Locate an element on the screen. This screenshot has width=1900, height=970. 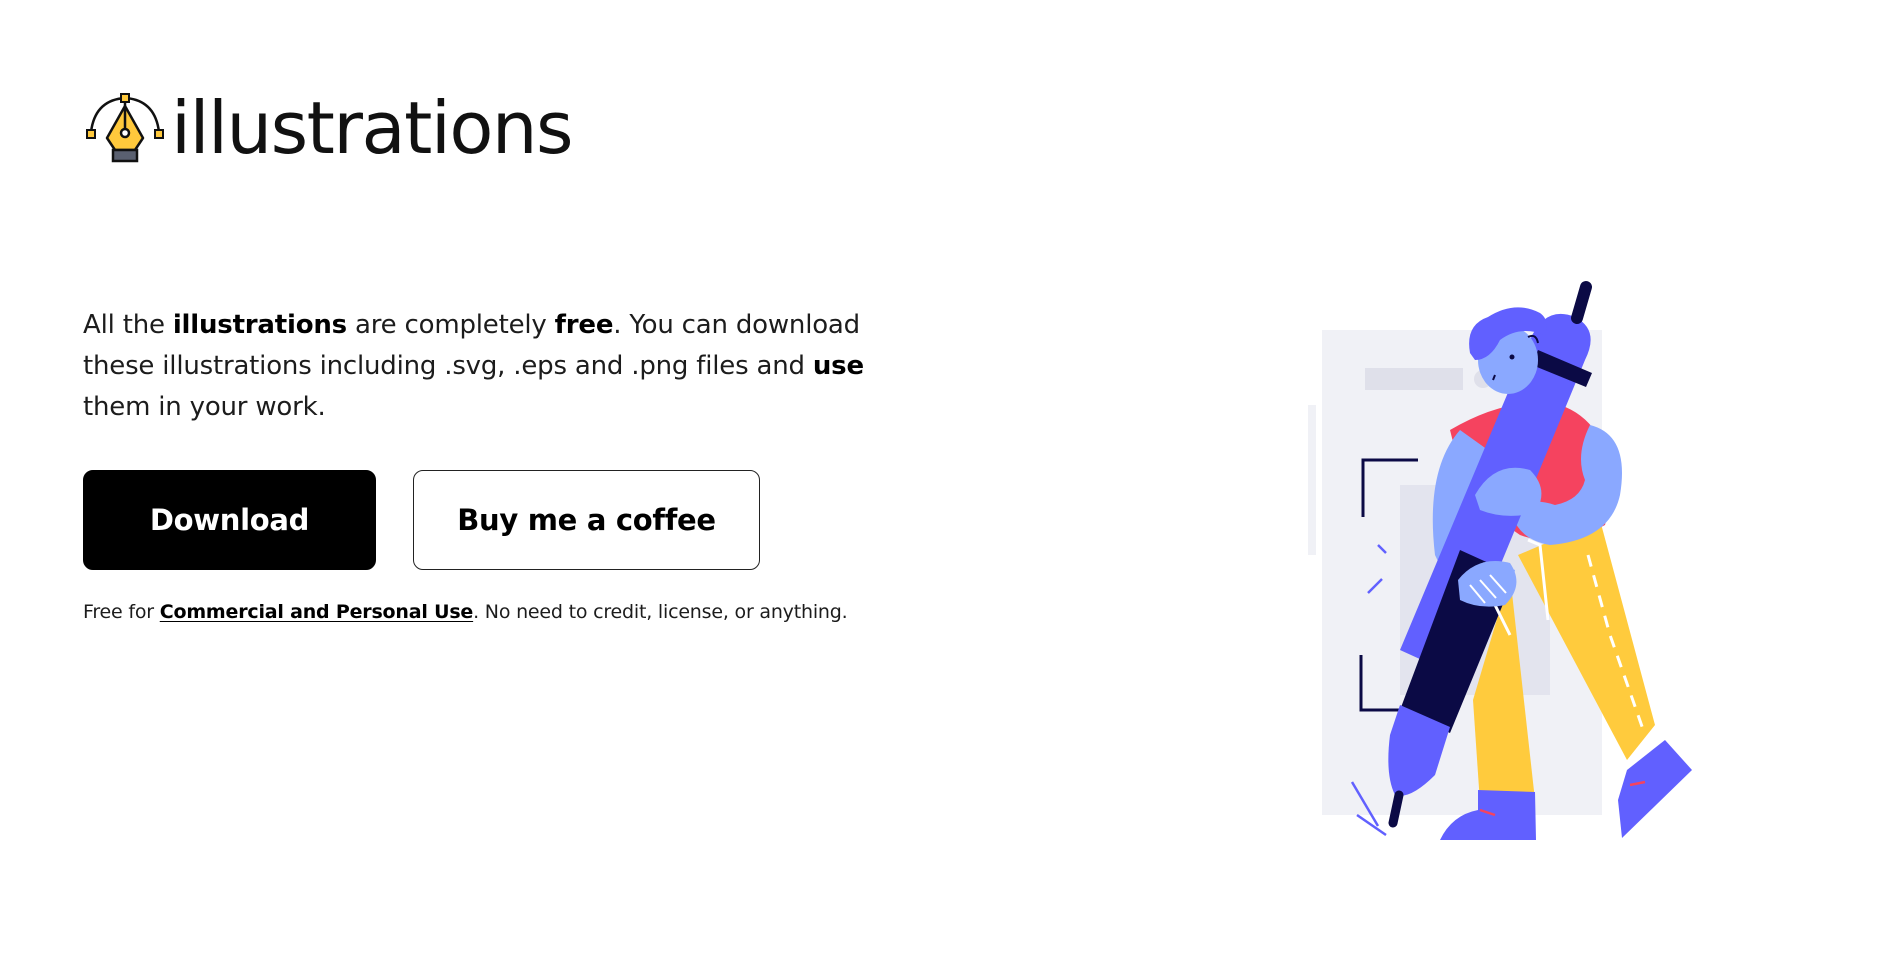
eye is located at coordinates (1512, 357).